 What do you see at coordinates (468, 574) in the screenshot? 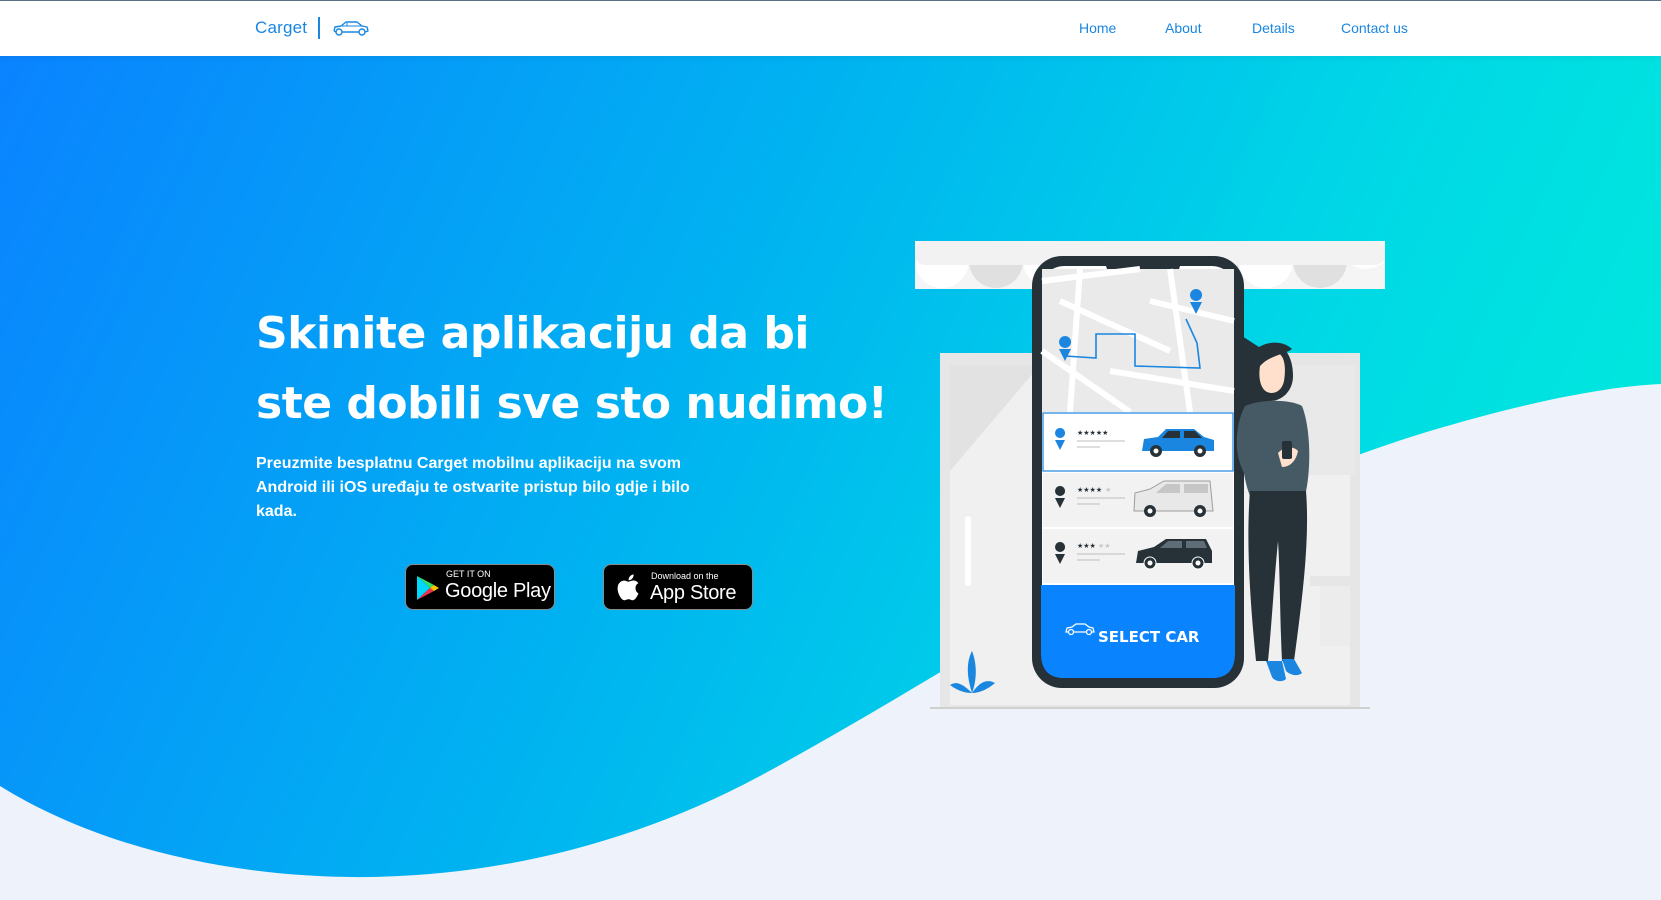
I see `google-play-small-text: GET IT ON` at bounding box center [468, 574].